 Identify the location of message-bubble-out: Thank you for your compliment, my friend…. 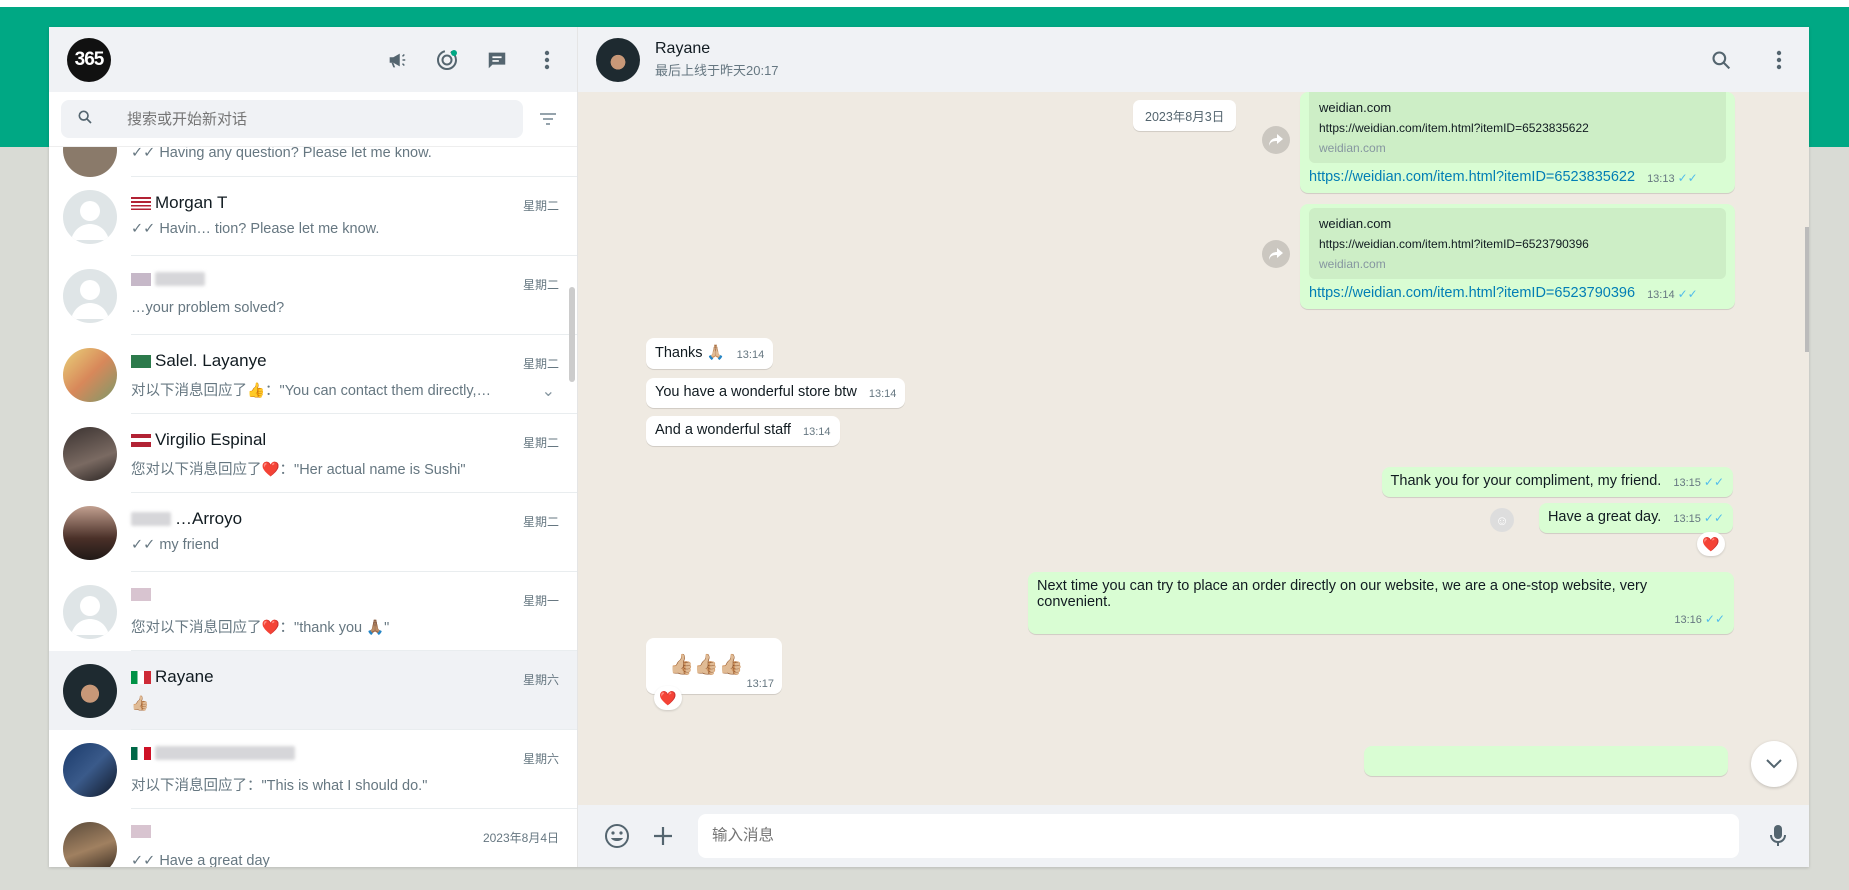
(1557, 482).